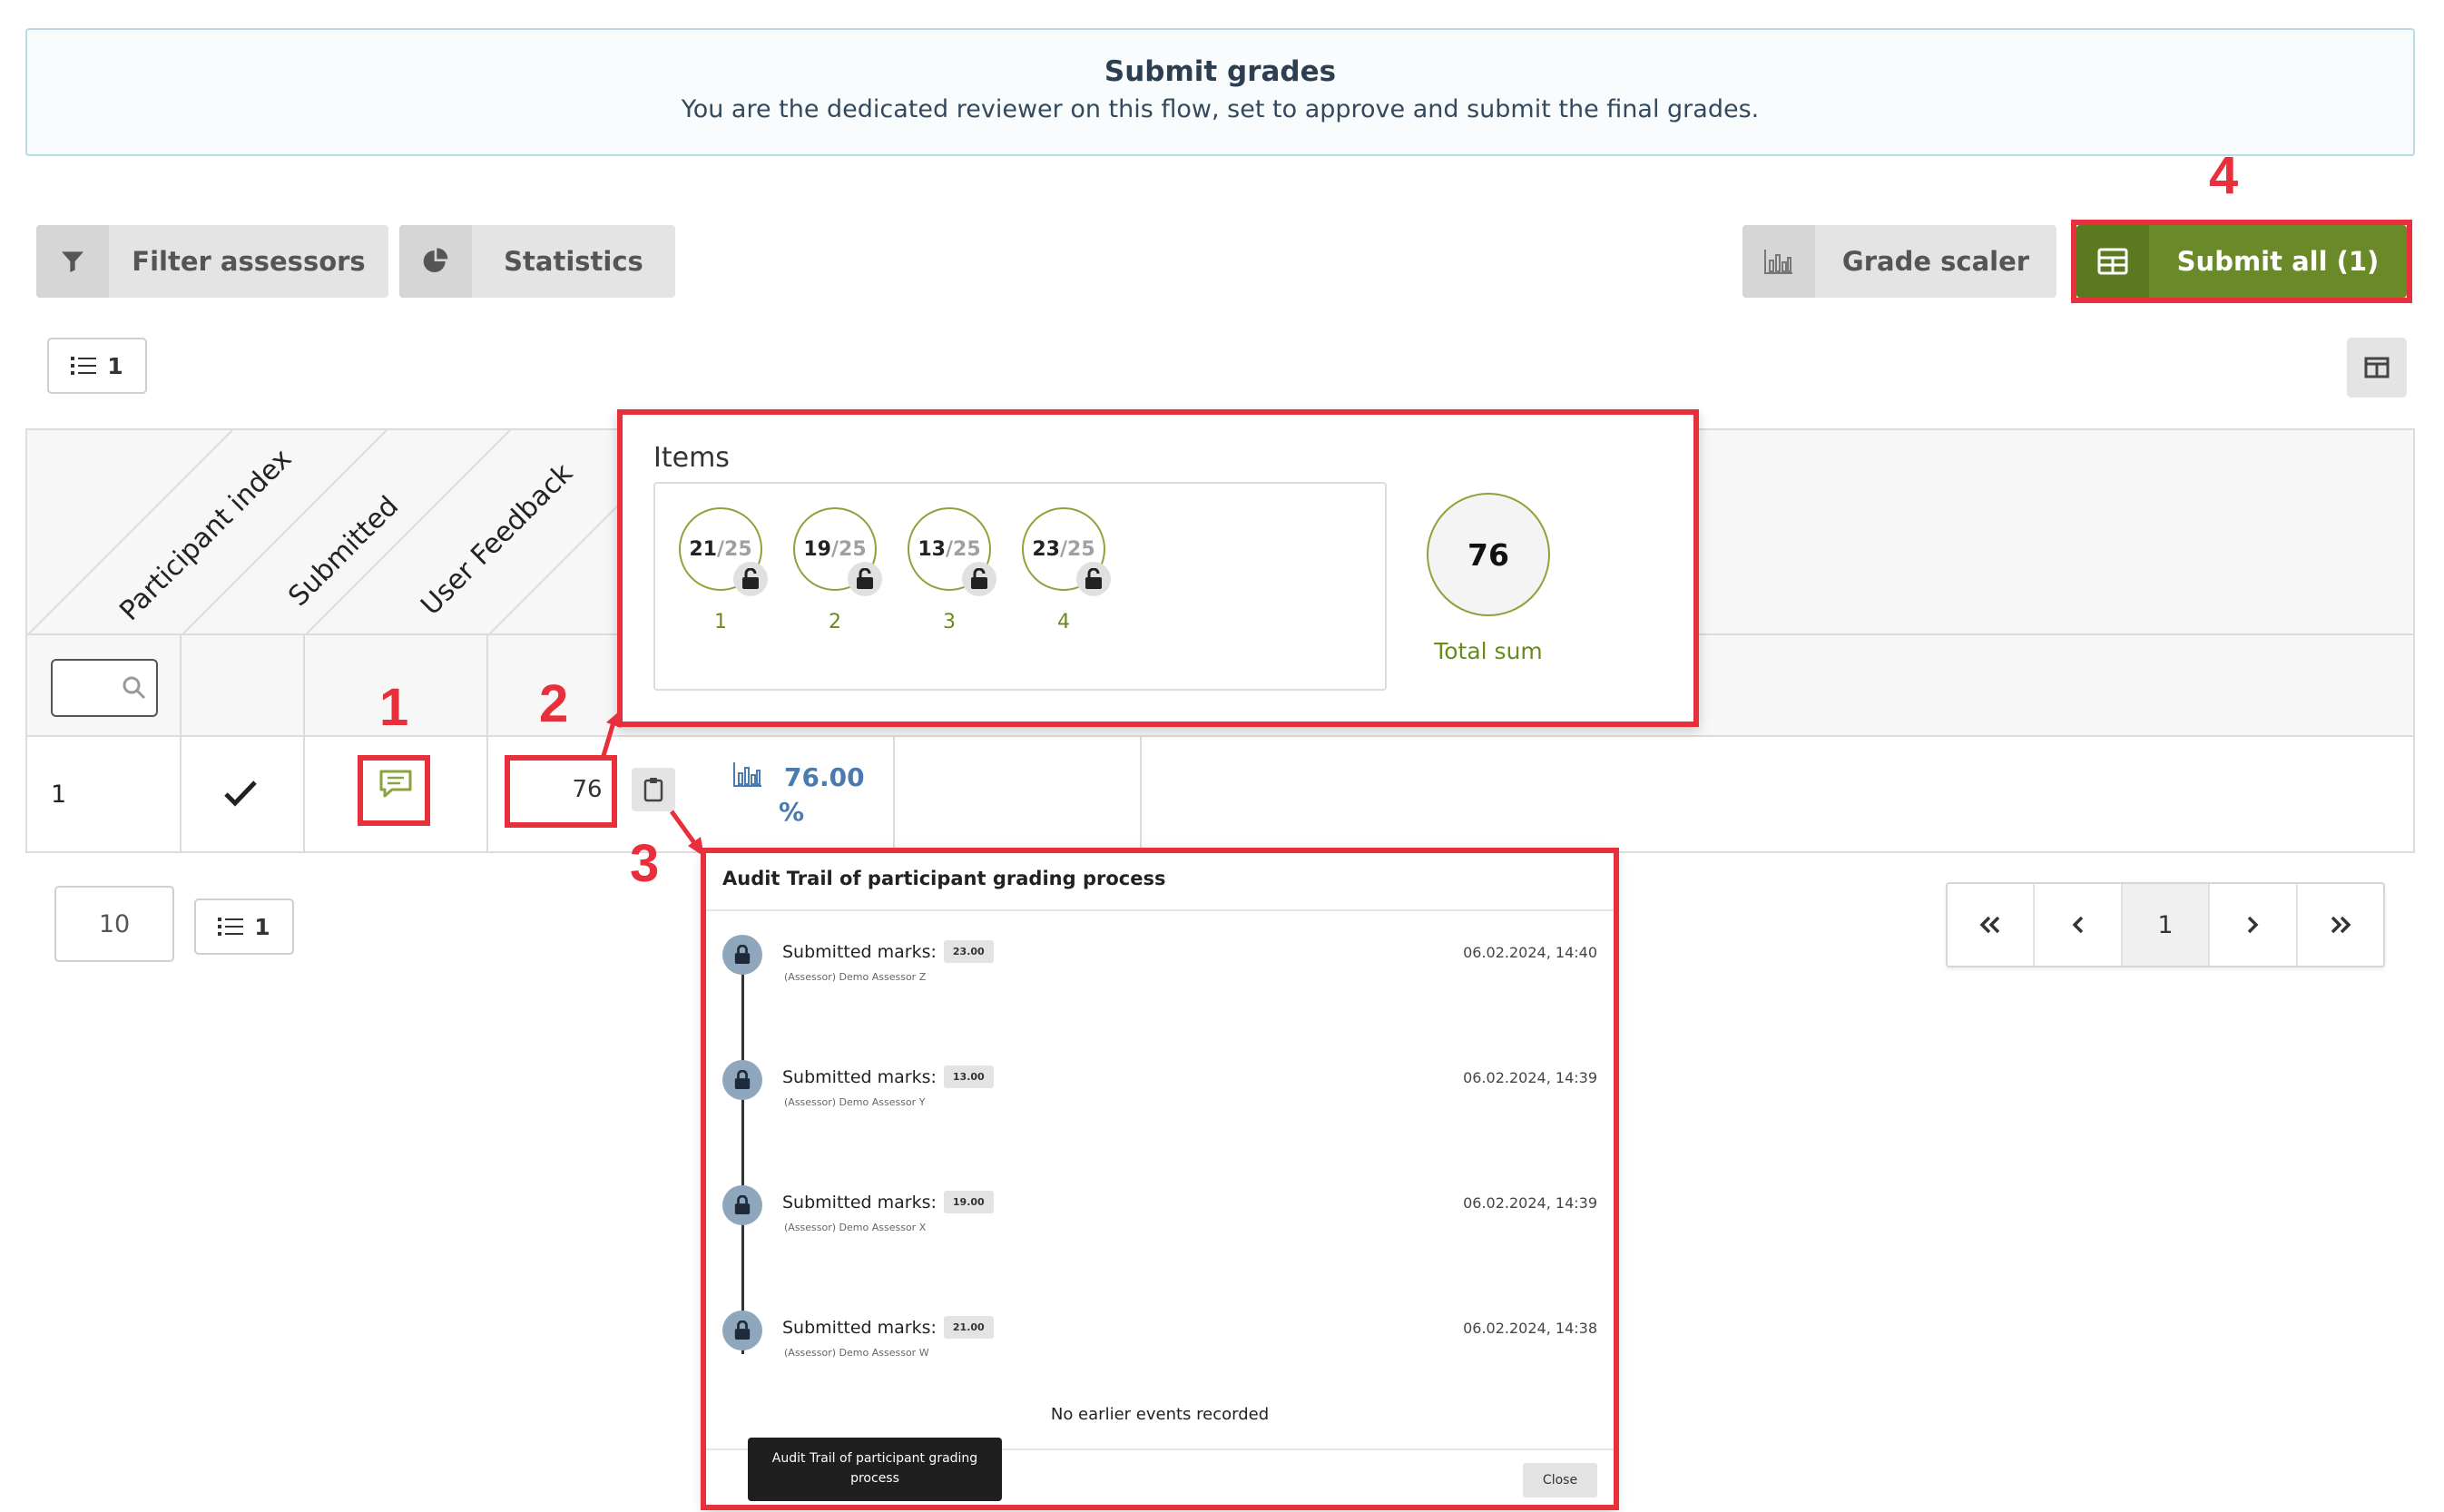 The width and height of the screenshot is (2444, 1512). I want to click on filter-assessors-button: Filter assessors, so click(212, 261).